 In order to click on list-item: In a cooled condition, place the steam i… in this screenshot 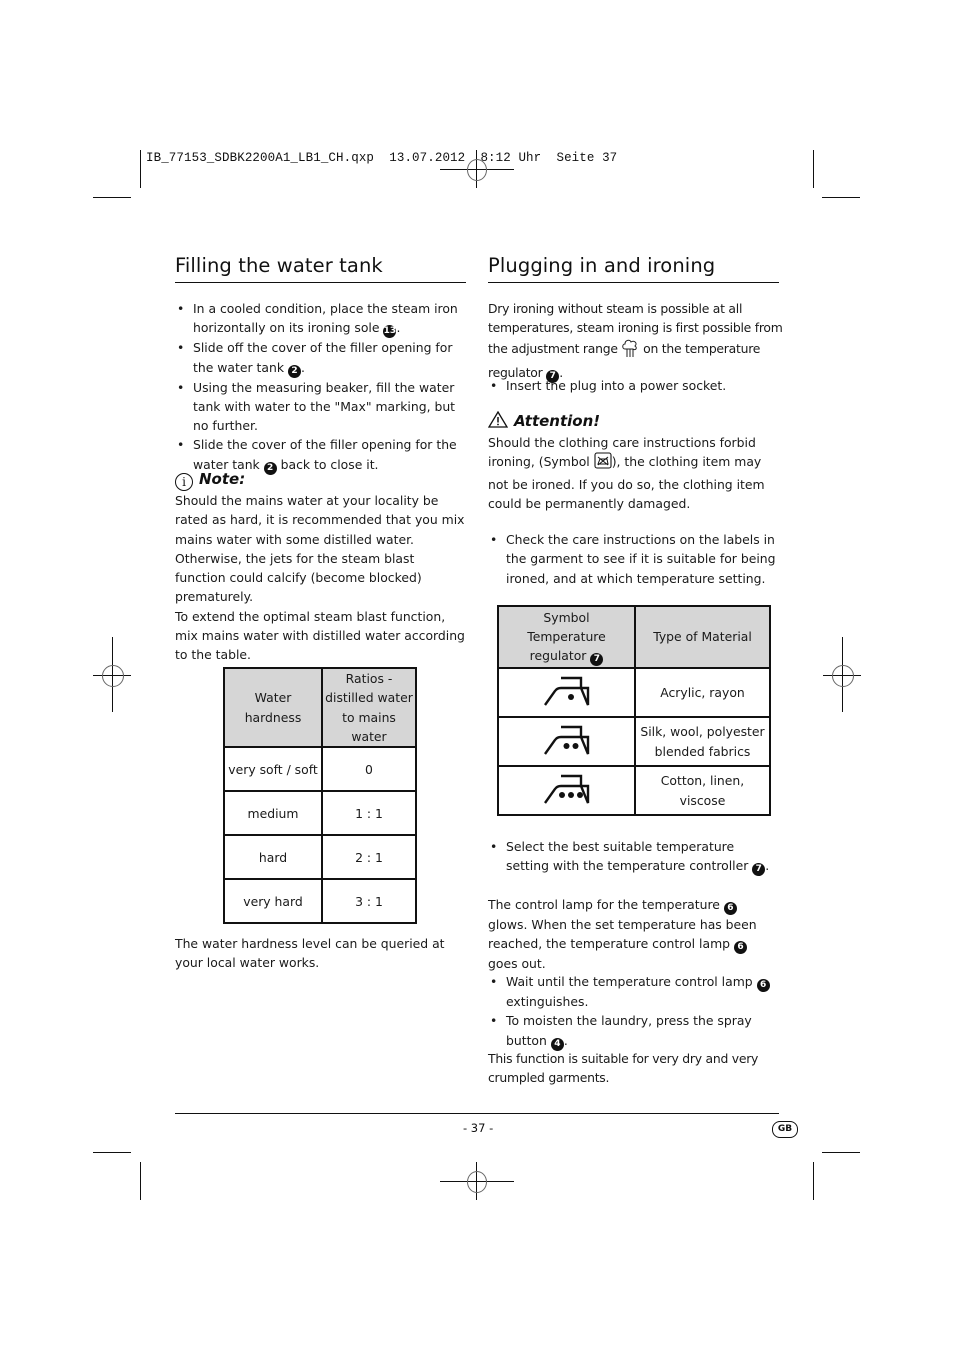, I will do `click(321, 319)`.